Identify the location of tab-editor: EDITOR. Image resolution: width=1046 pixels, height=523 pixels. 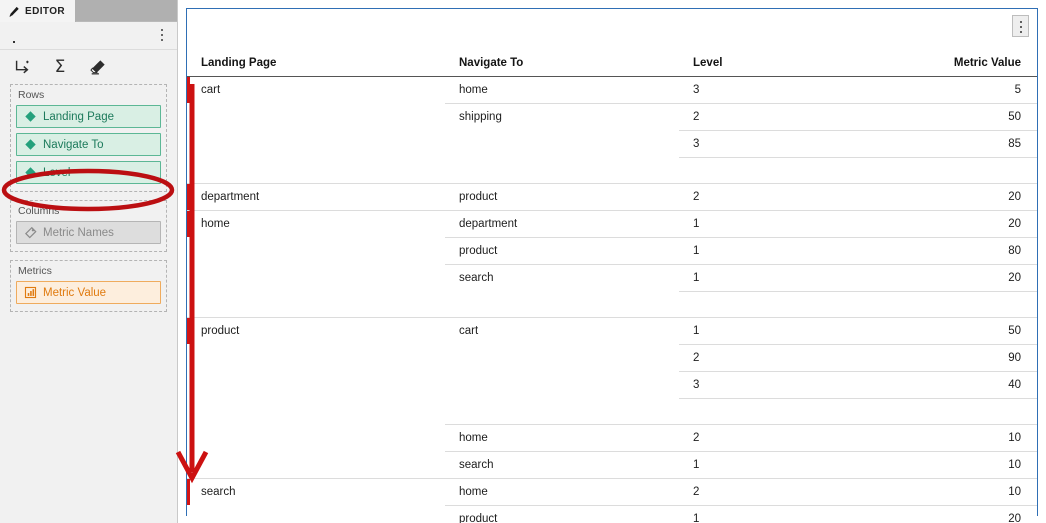
(38, 11).